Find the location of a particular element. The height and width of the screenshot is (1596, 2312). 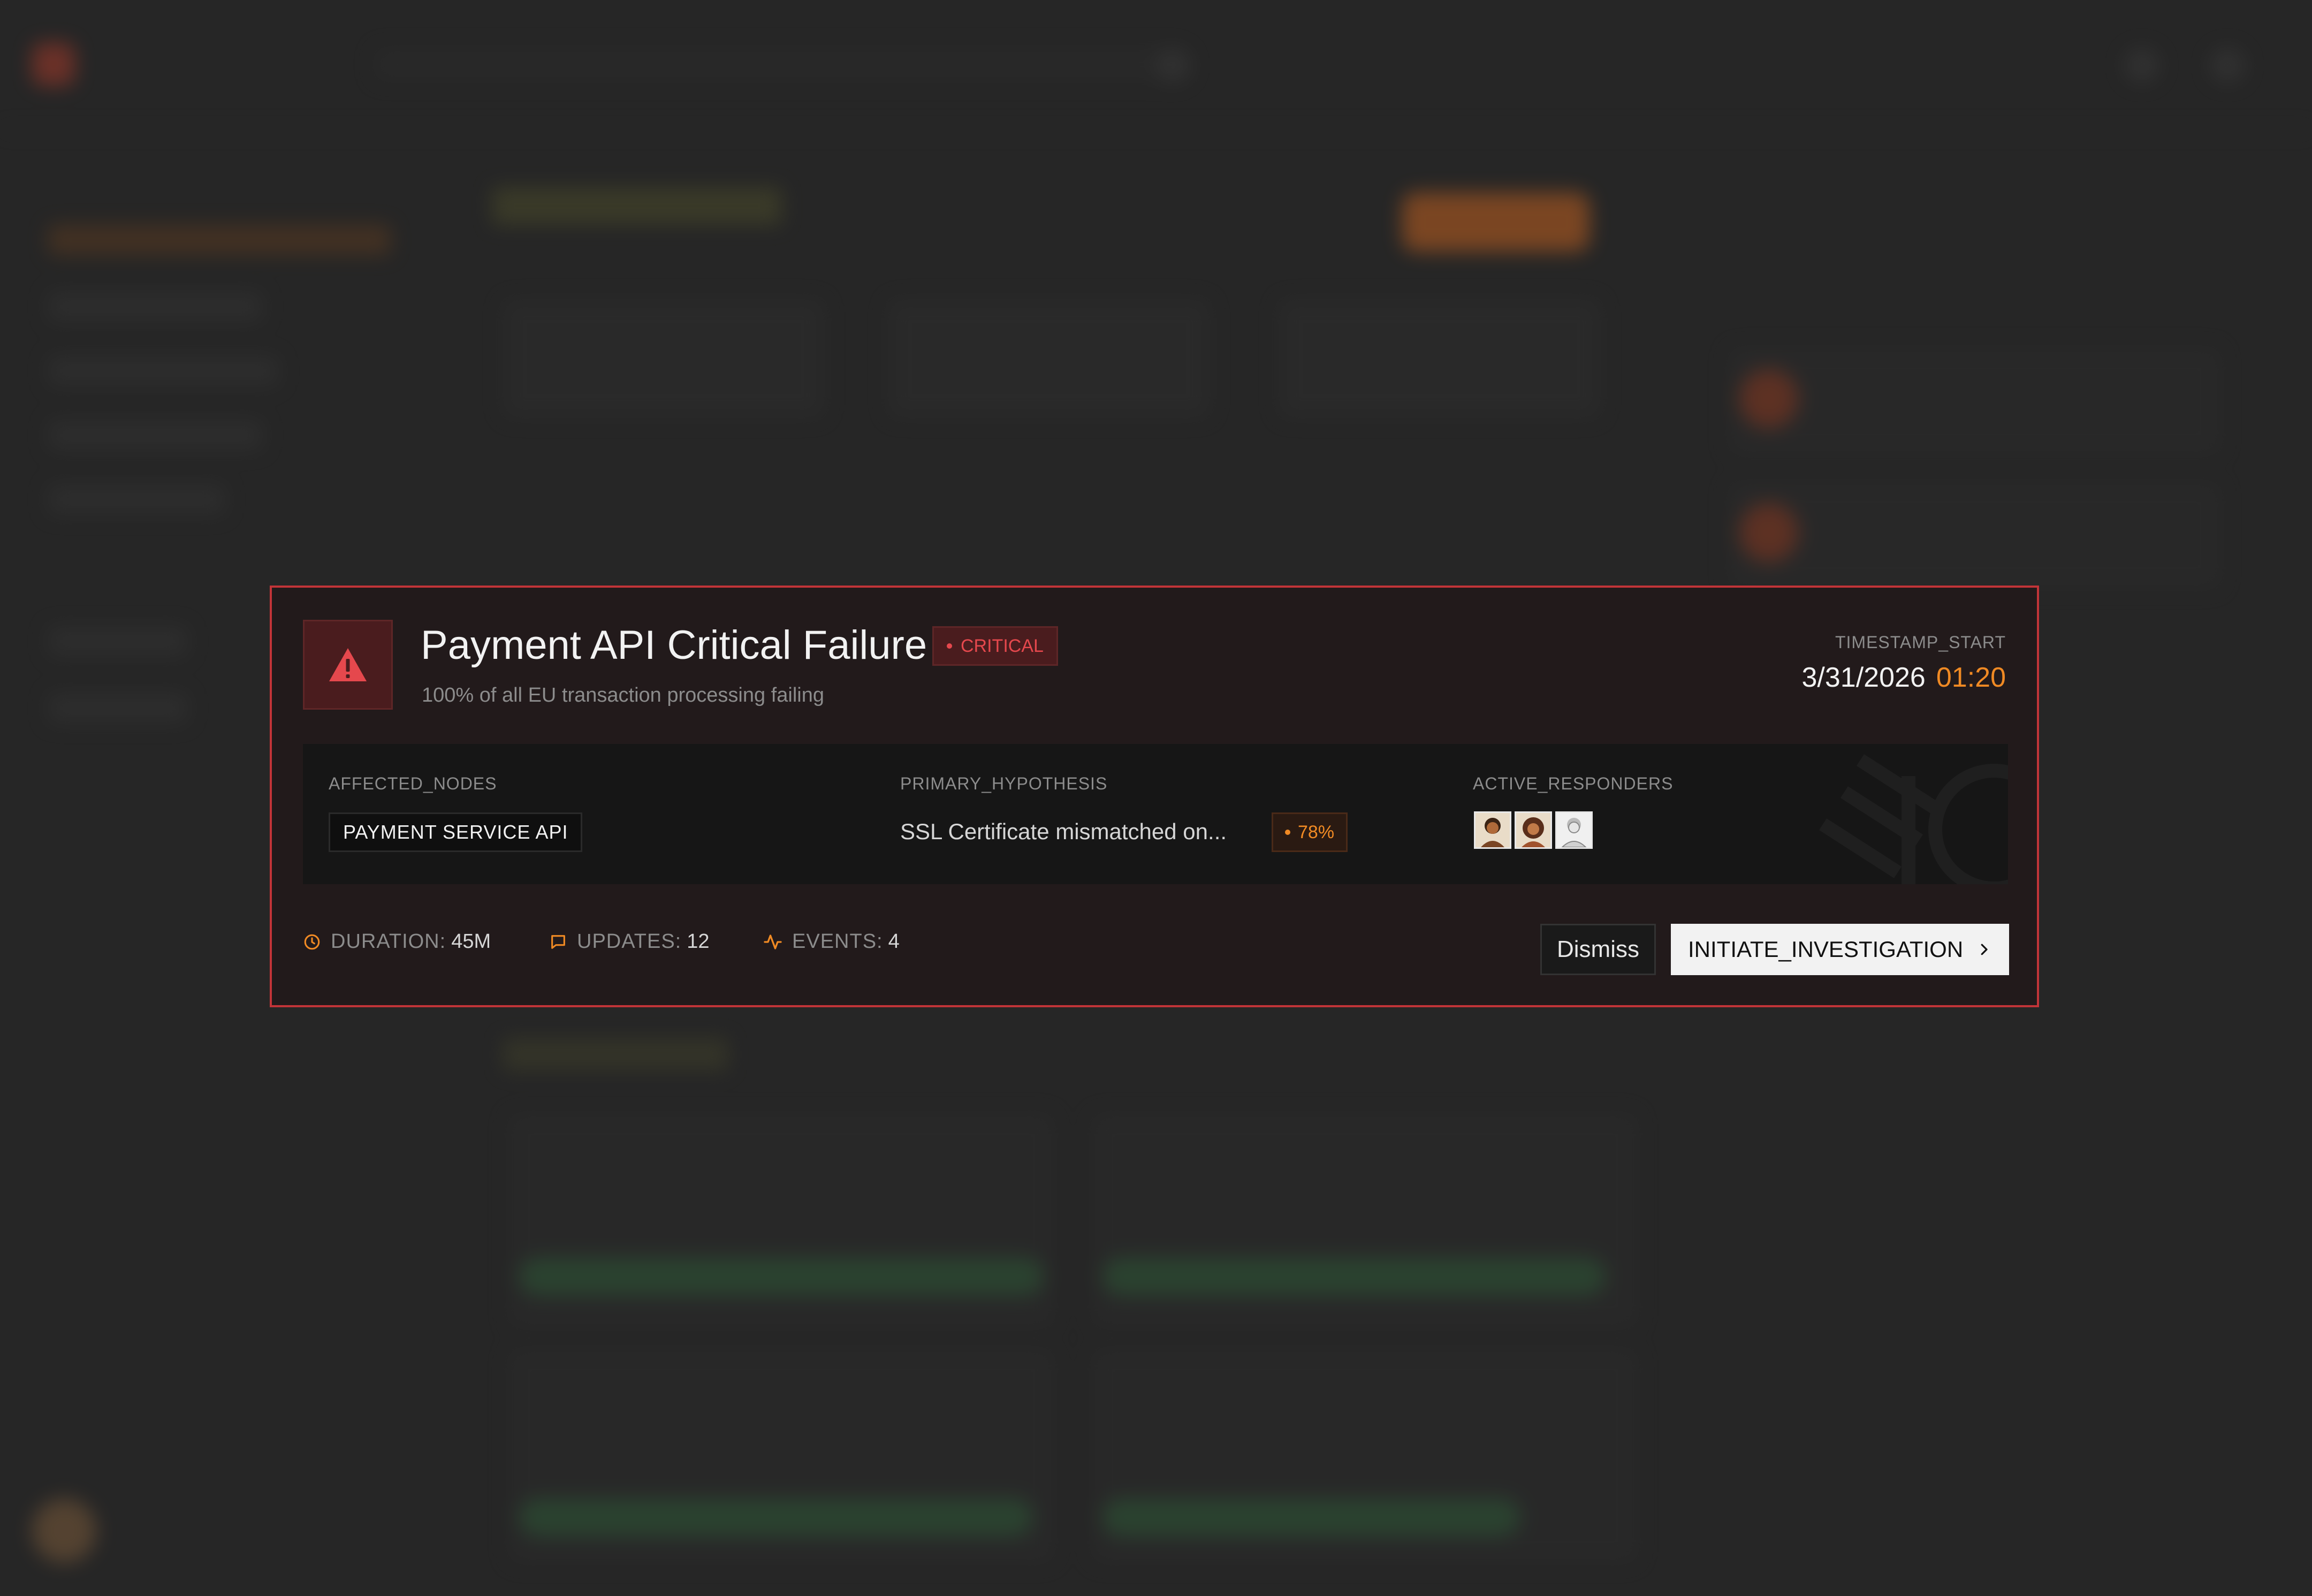

dismiss-label: Dismiss is located at coordinates (1598, 949).